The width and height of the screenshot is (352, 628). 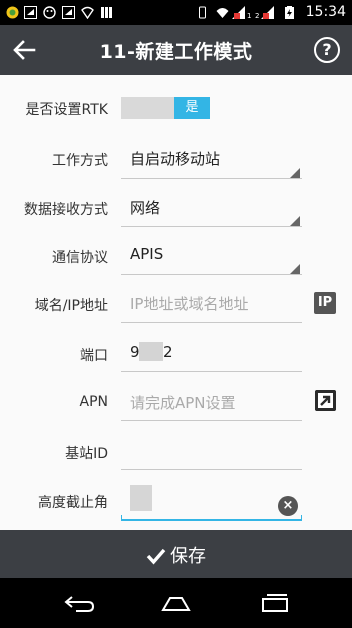 I want to click on app-notification-icon, so click(x=12, y=12).